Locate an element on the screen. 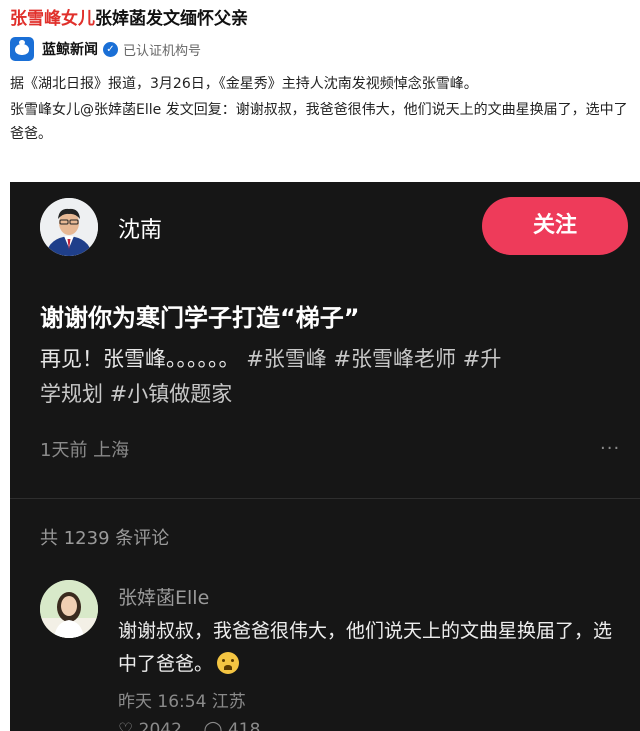 Image resolution: width=640 pixels, height=731 pixels. source-row: 蓝鲸新闻 ✓ 已认证机构号 is located at coordinates (105, 49).